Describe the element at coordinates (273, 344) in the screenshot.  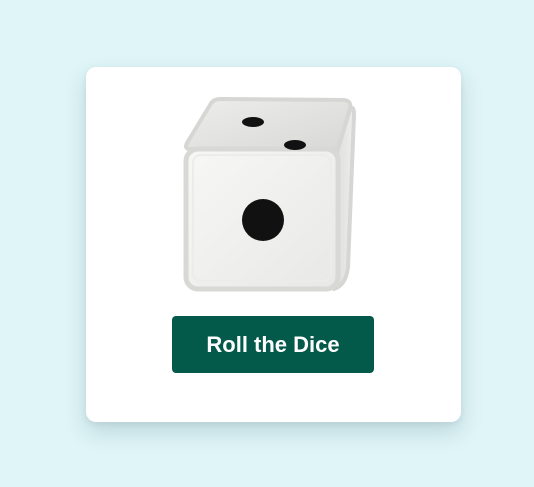
I see `roll-dice-button: Roll the Dice` at that location.